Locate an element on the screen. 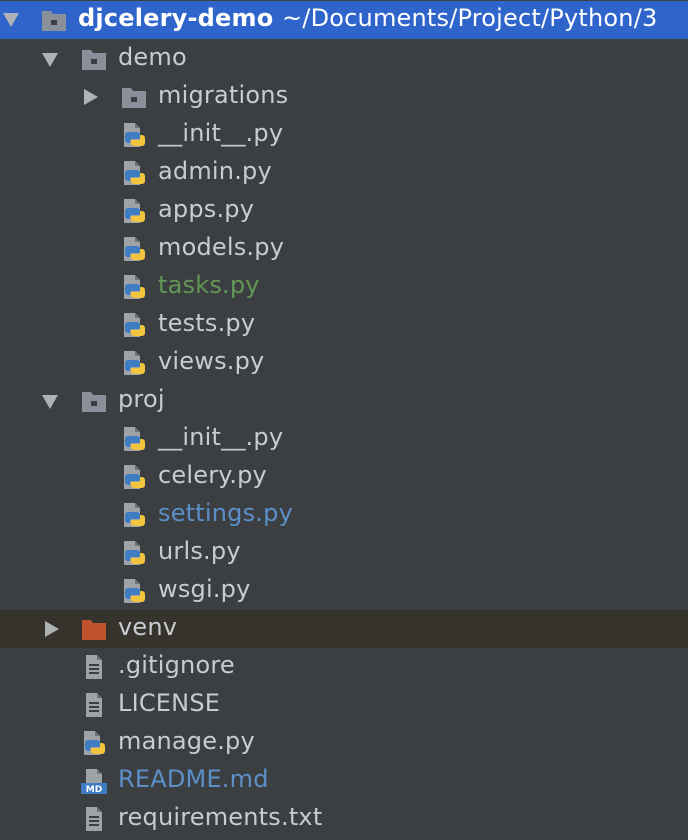  excluded-folder-icon is located at coordinates (94, 629).